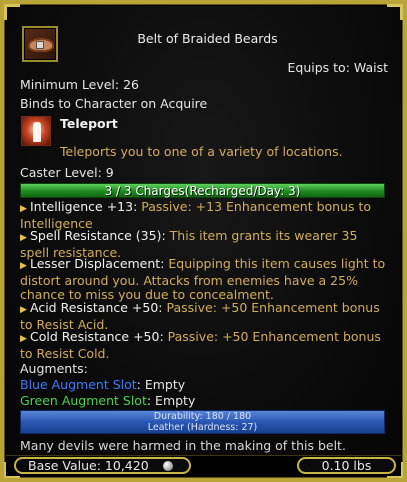  What do you see at coordinates (67, 172) in the screenshot?
I see `caster-level: Caster Level: 9` at bounding box center [67, 172].